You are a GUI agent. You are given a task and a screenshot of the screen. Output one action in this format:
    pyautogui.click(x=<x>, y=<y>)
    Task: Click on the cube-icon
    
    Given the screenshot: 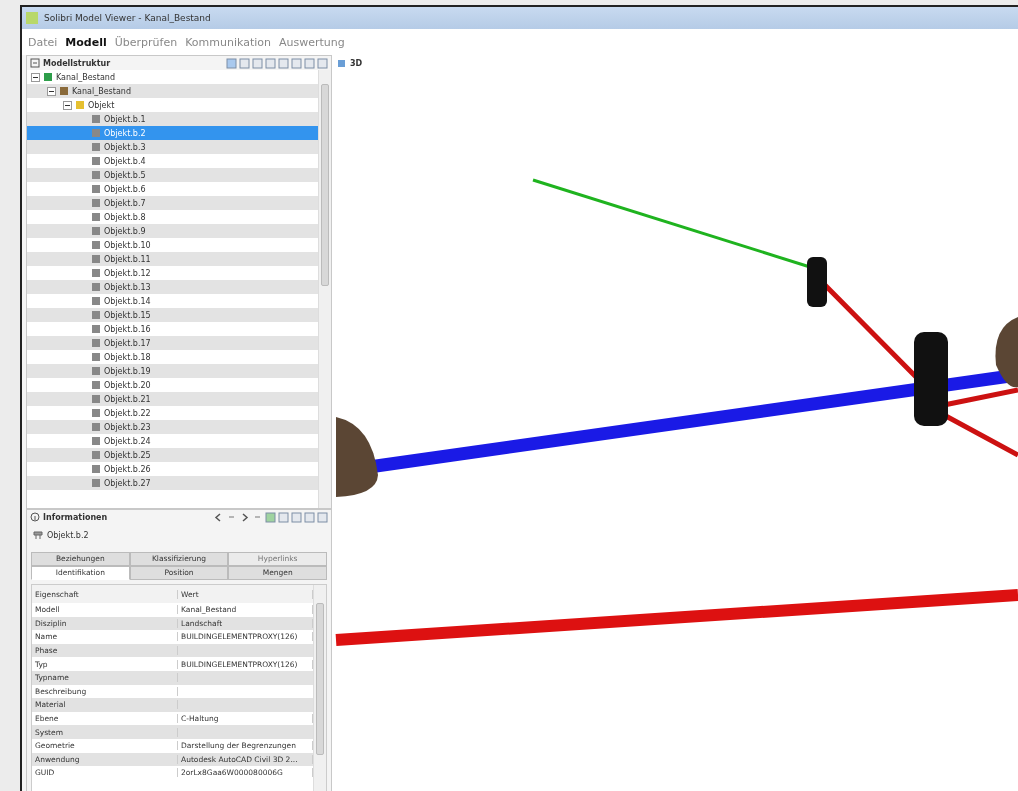 What is the action you would take?
    pyautogui.click(x=342, y=63)
    